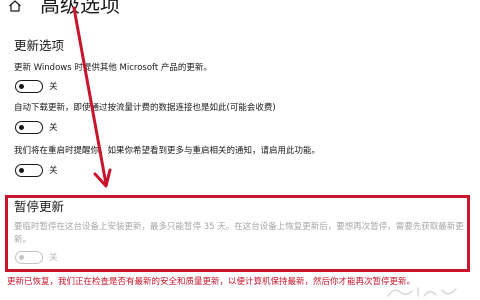 The width and height of the screenshot is (480, 300). What do you see at coordinates (39, 206) in the screenshot?
I see `pause-updates-heading: 暂停更新` at bounding box center [39, 206].